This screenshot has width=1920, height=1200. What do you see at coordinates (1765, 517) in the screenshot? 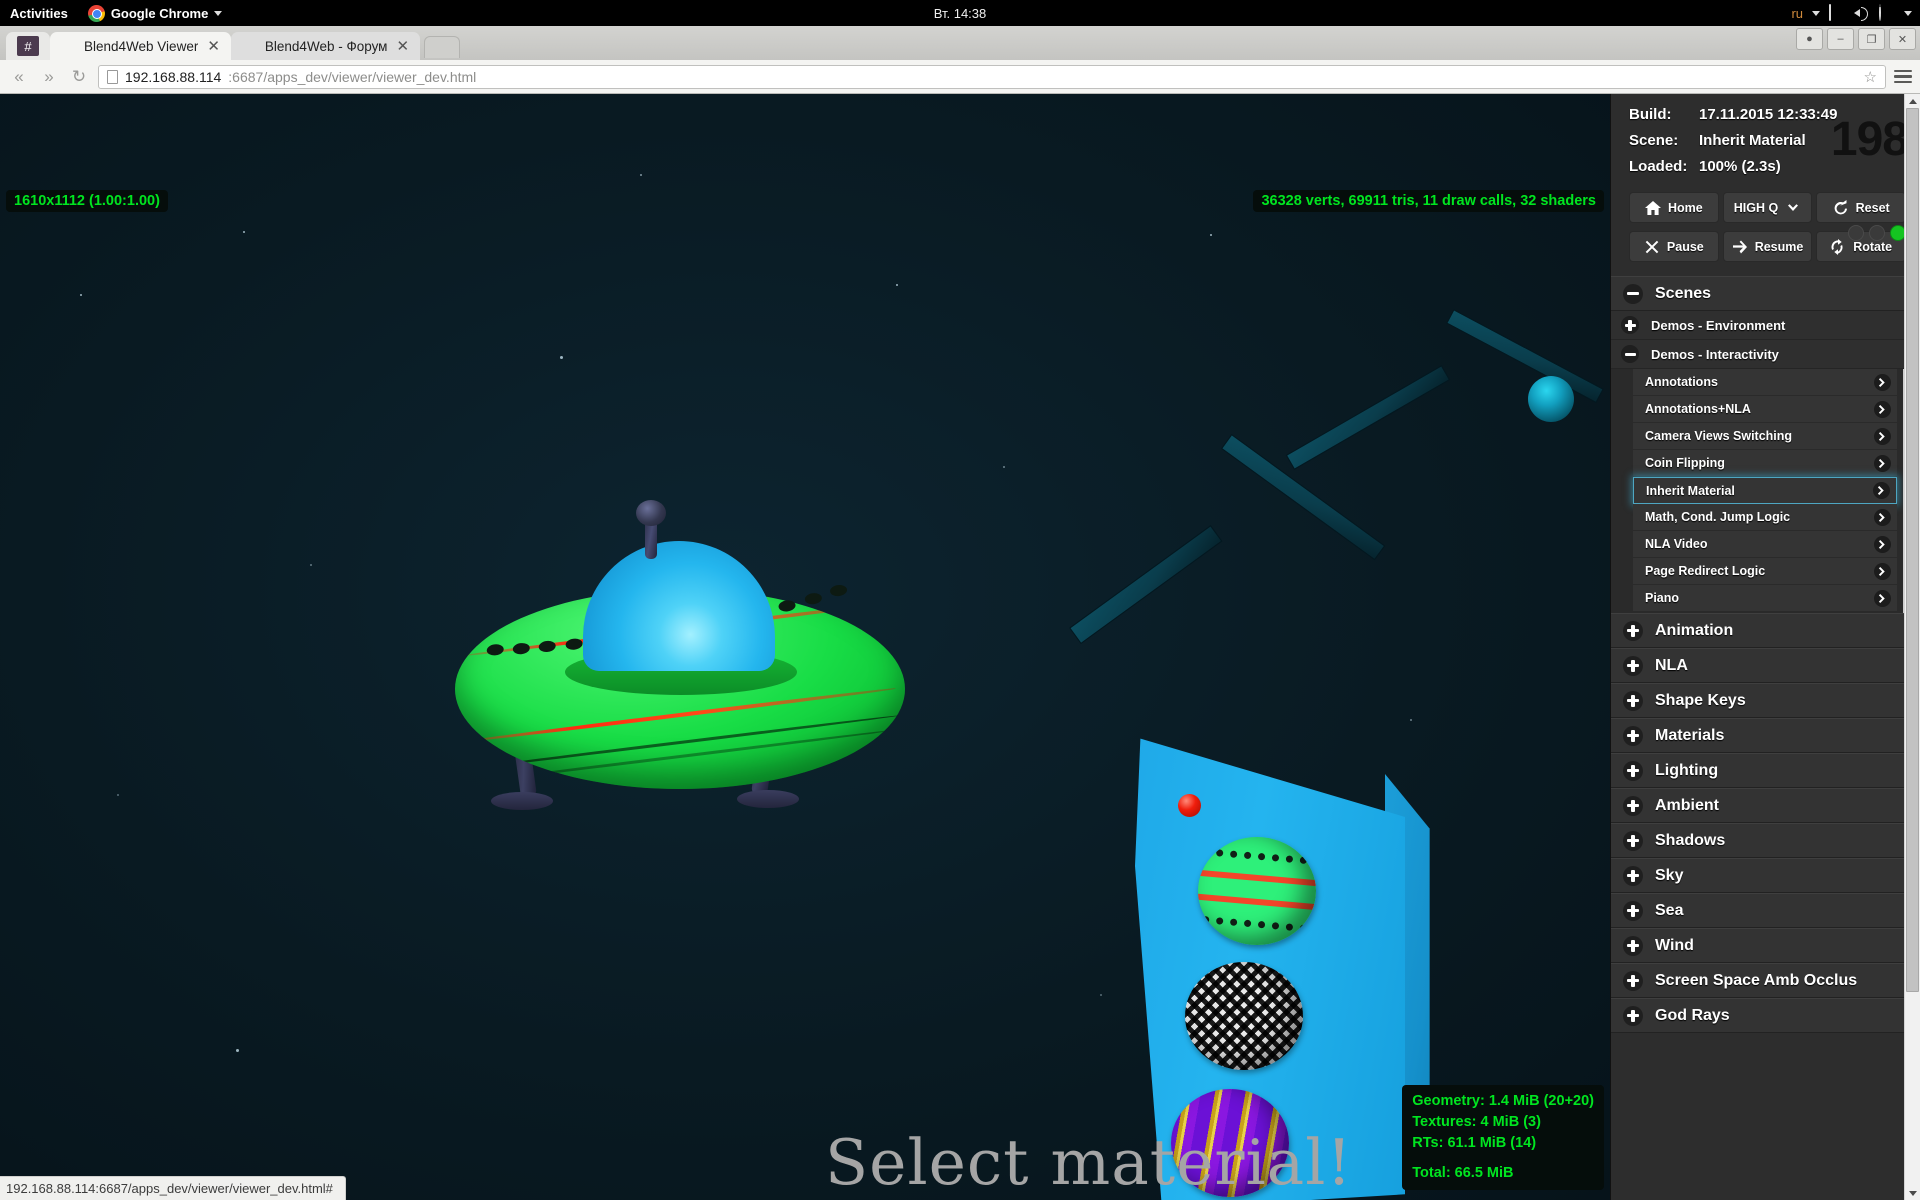
I see `scene-item-math-cond-jump-logic: Math, Cond. Jump Logic` at bounding box center [1765, 517].